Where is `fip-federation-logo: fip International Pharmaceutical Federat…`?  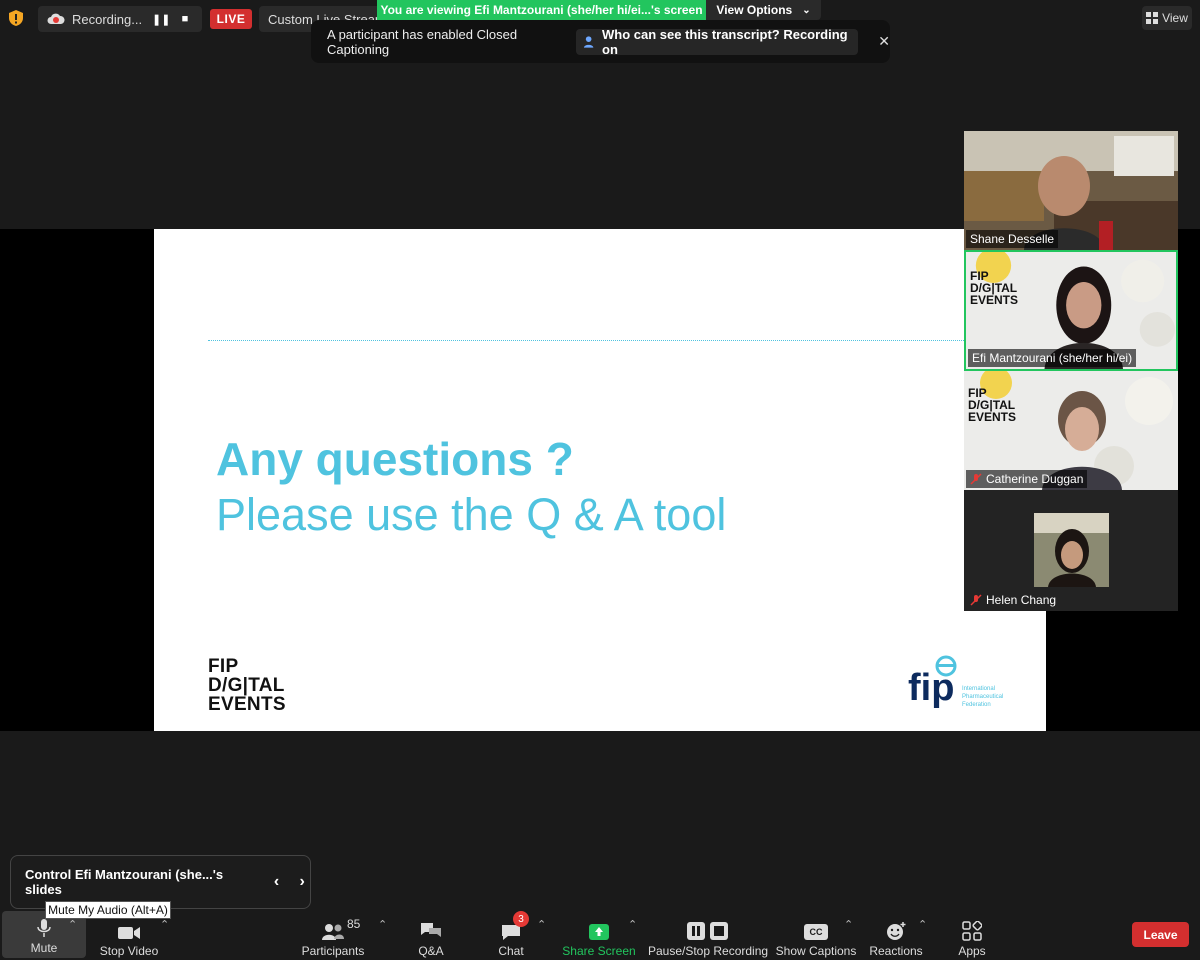
fip-federation-logo: fip International Pharmaceutical Federat… is located at coordinates (961, 684).